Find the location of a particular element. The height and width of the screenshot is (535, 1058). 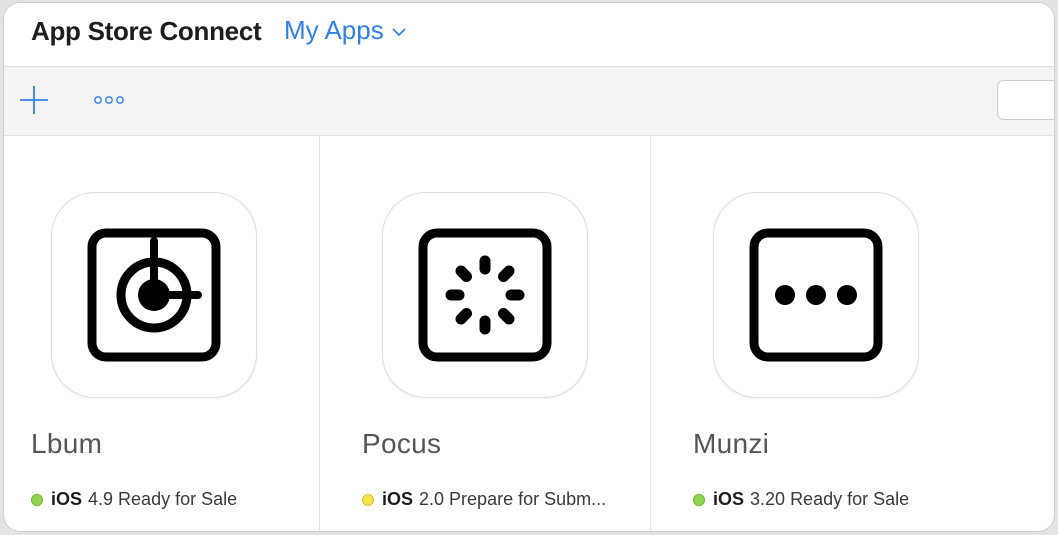

version-label: 2.0 is located at coordinates (432, 499).